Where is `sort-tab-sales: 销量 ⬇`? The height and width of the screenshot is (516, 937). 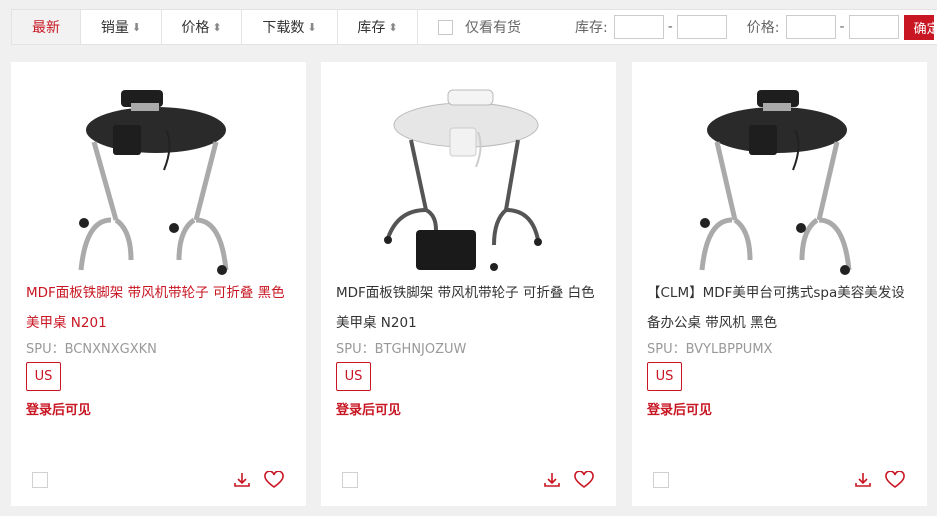 sort-tab-sales: 销量 ⬇ is located at coordinates (121, 27).